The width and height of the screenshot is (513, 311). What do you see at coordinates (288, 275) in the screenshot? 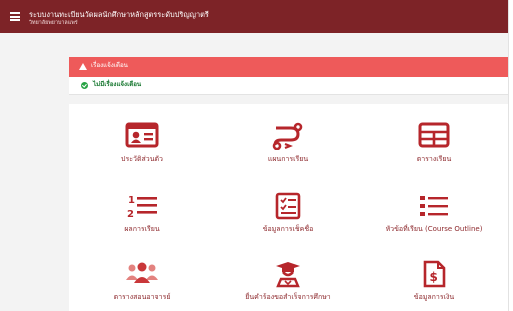
I see `graduate-icon` at bounding box center [288, 275].